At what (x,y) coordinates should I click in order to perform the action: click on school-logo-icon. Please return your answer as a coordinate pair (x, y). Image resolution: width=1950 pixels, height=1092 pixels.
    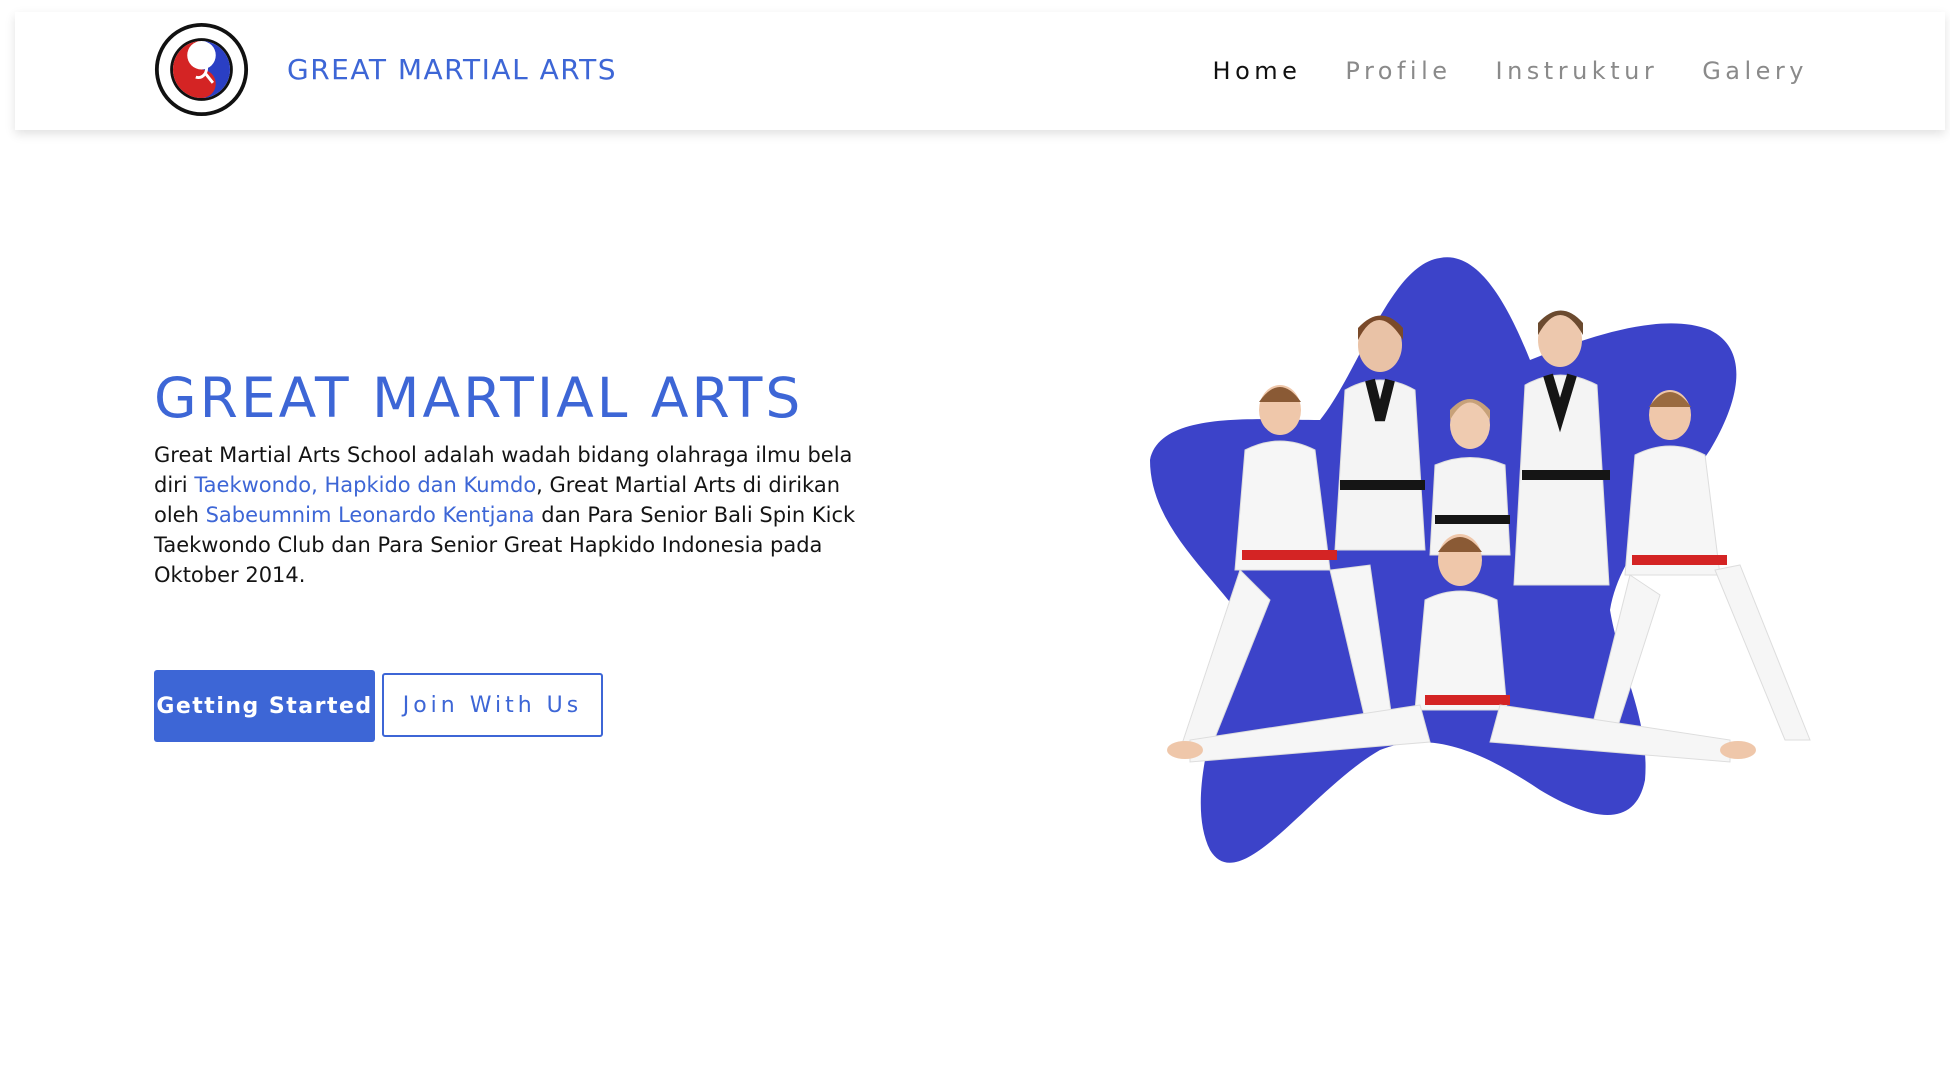
    Looking at the image, I should click on (201, 69).